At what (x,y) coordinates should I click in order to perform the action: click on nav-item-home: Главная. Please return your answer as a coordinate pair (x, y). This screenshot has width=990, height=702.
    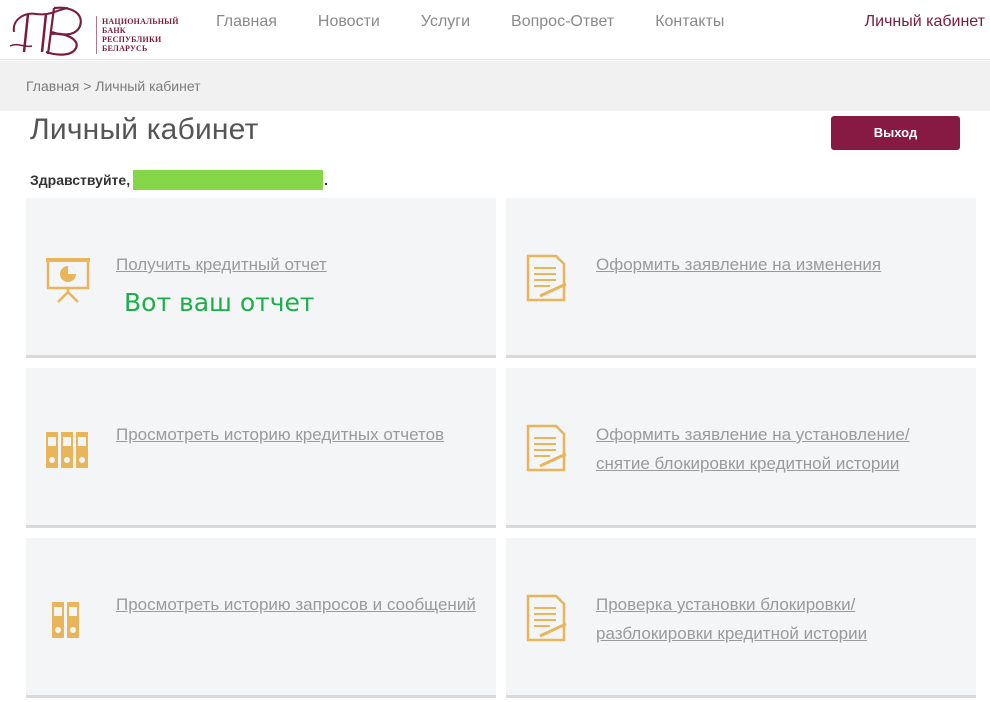
    Looking at the image, I should click on (246, 22).